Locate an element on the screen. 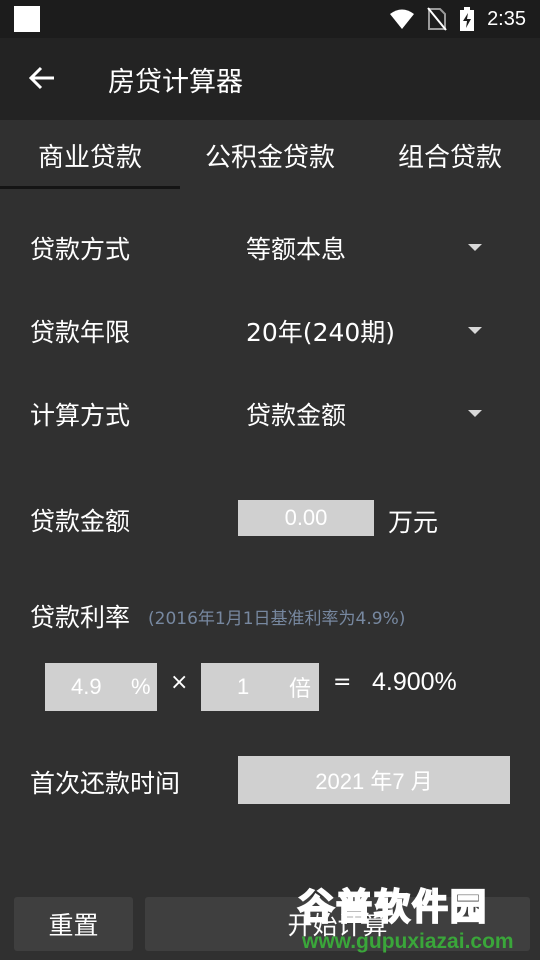 The width and height of the screenshot is (540, 960). interest-rate-input: 4.9 % is located at coordinates (101, 687).